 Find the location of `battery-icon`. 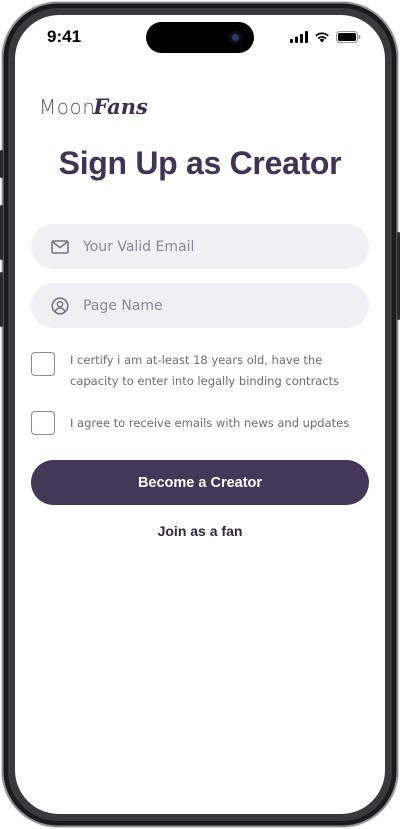

battery-icon is located at coordinates (348, 37).